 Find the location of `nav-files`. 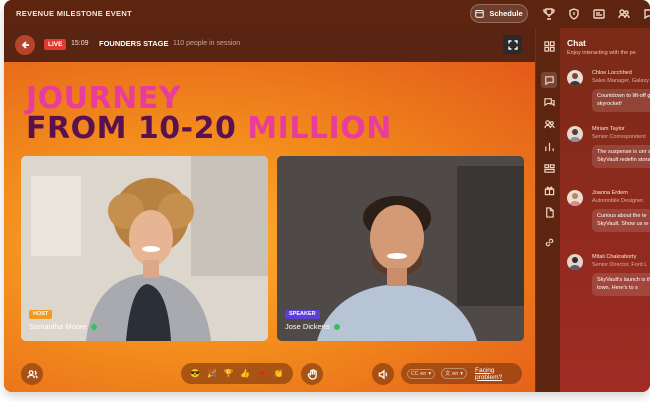

nav-files is located at coordinates (549, 212).